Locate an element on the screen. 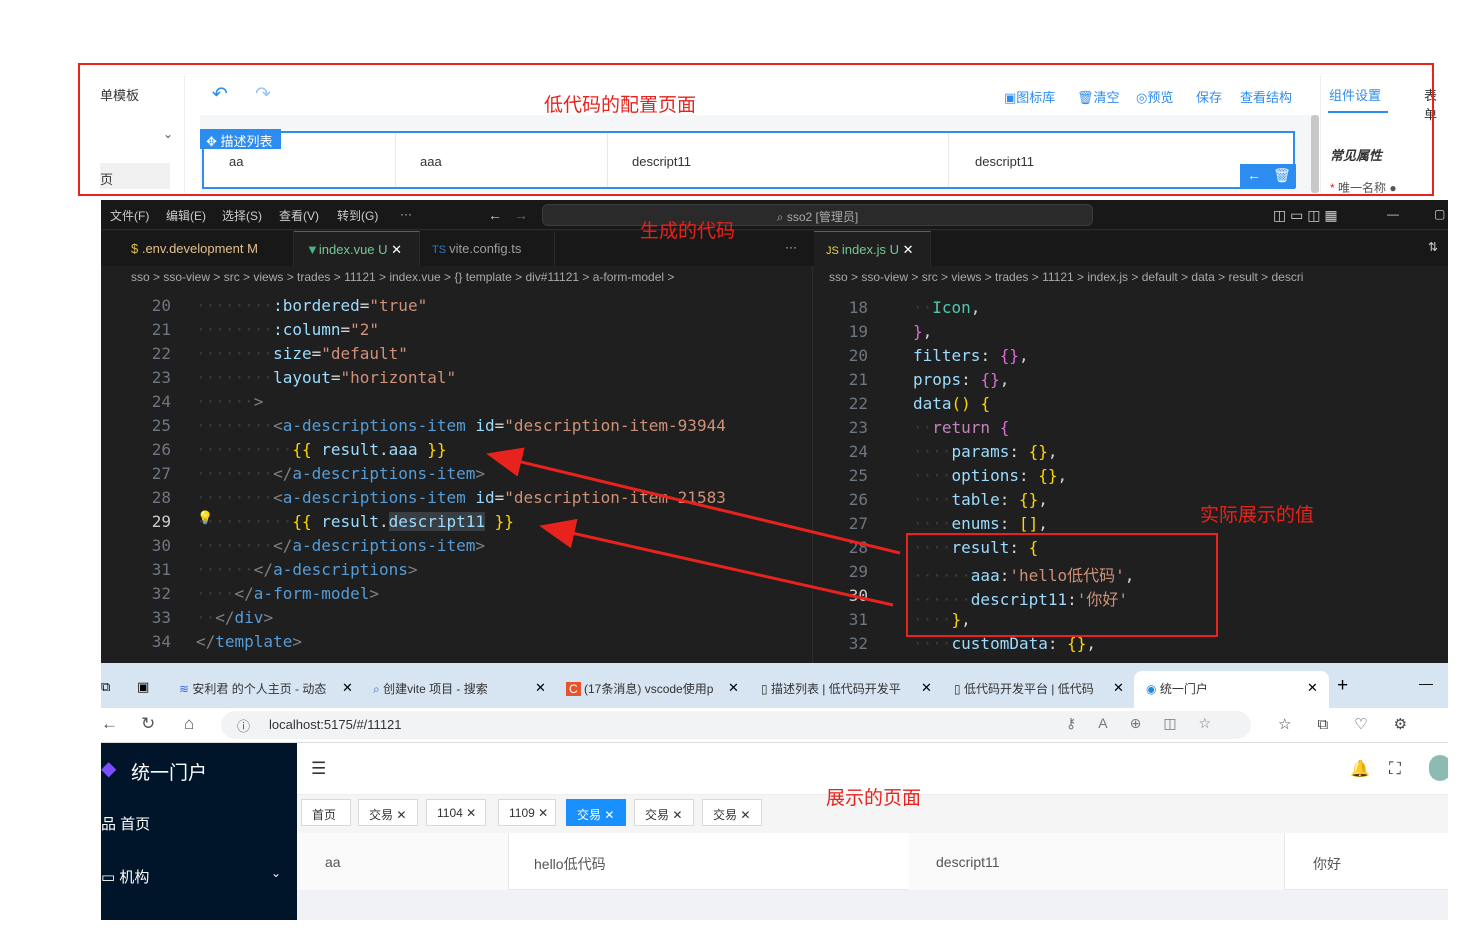 The width and height of the screenshot is (1479, 928). home-icon: ⌂ is located at coordinates (189, 724).